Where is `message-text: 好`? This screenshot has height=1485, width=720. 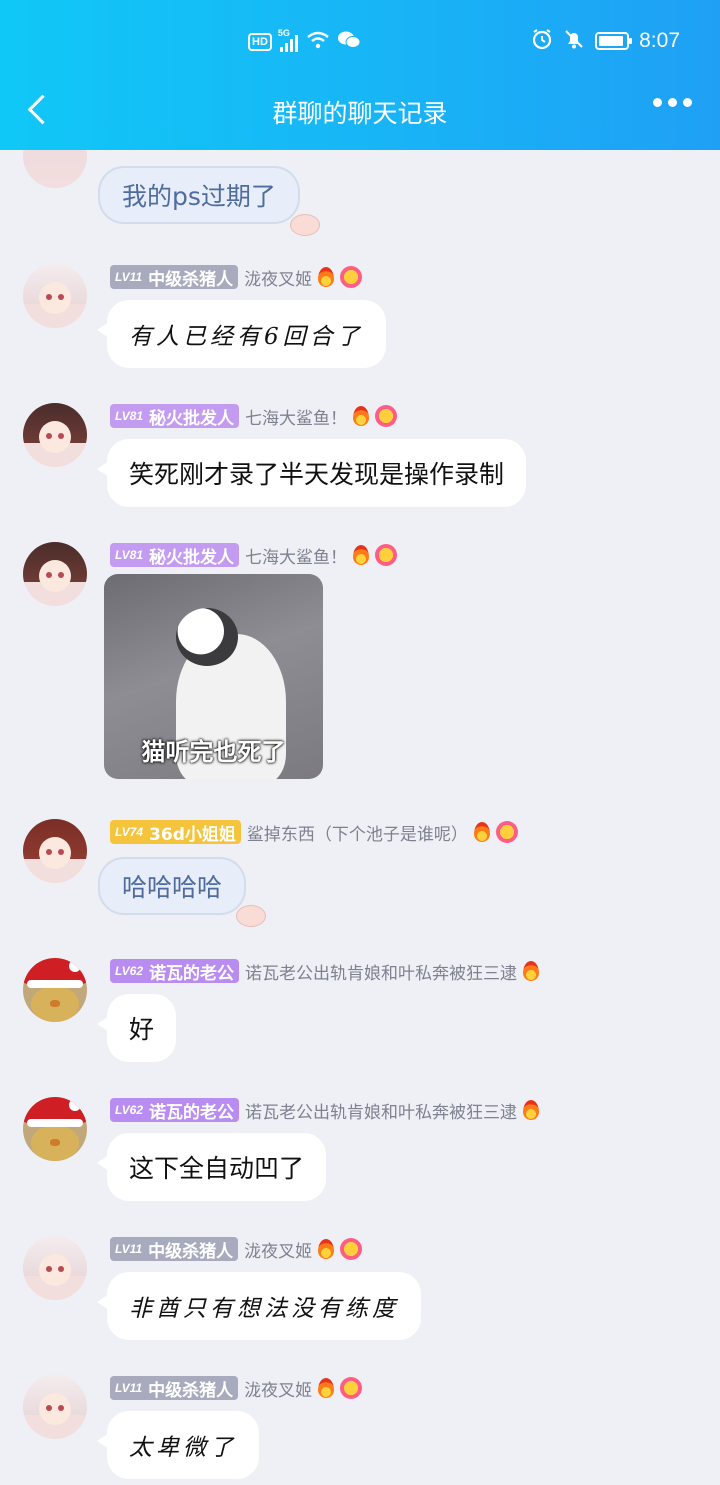 message-text: 好 is located at coordinates (142, 1029).